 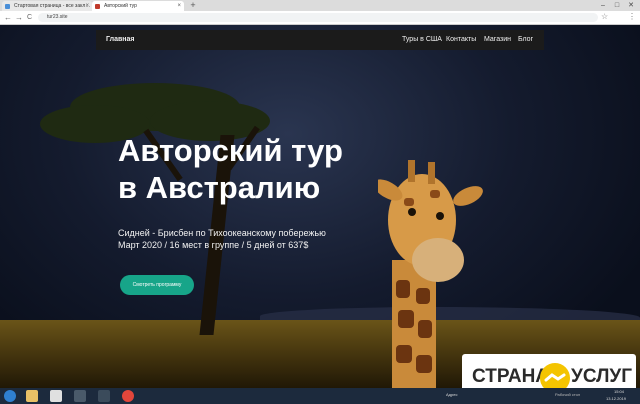 I want to click on site-navbar, so click(x=320, y=40).